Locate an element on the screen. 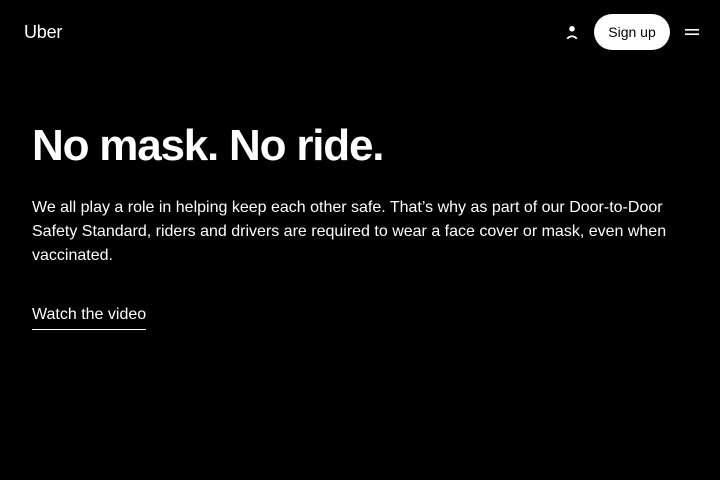 This screenshot has height=480, width=720. person-icon is located at coordinates (572, 32).